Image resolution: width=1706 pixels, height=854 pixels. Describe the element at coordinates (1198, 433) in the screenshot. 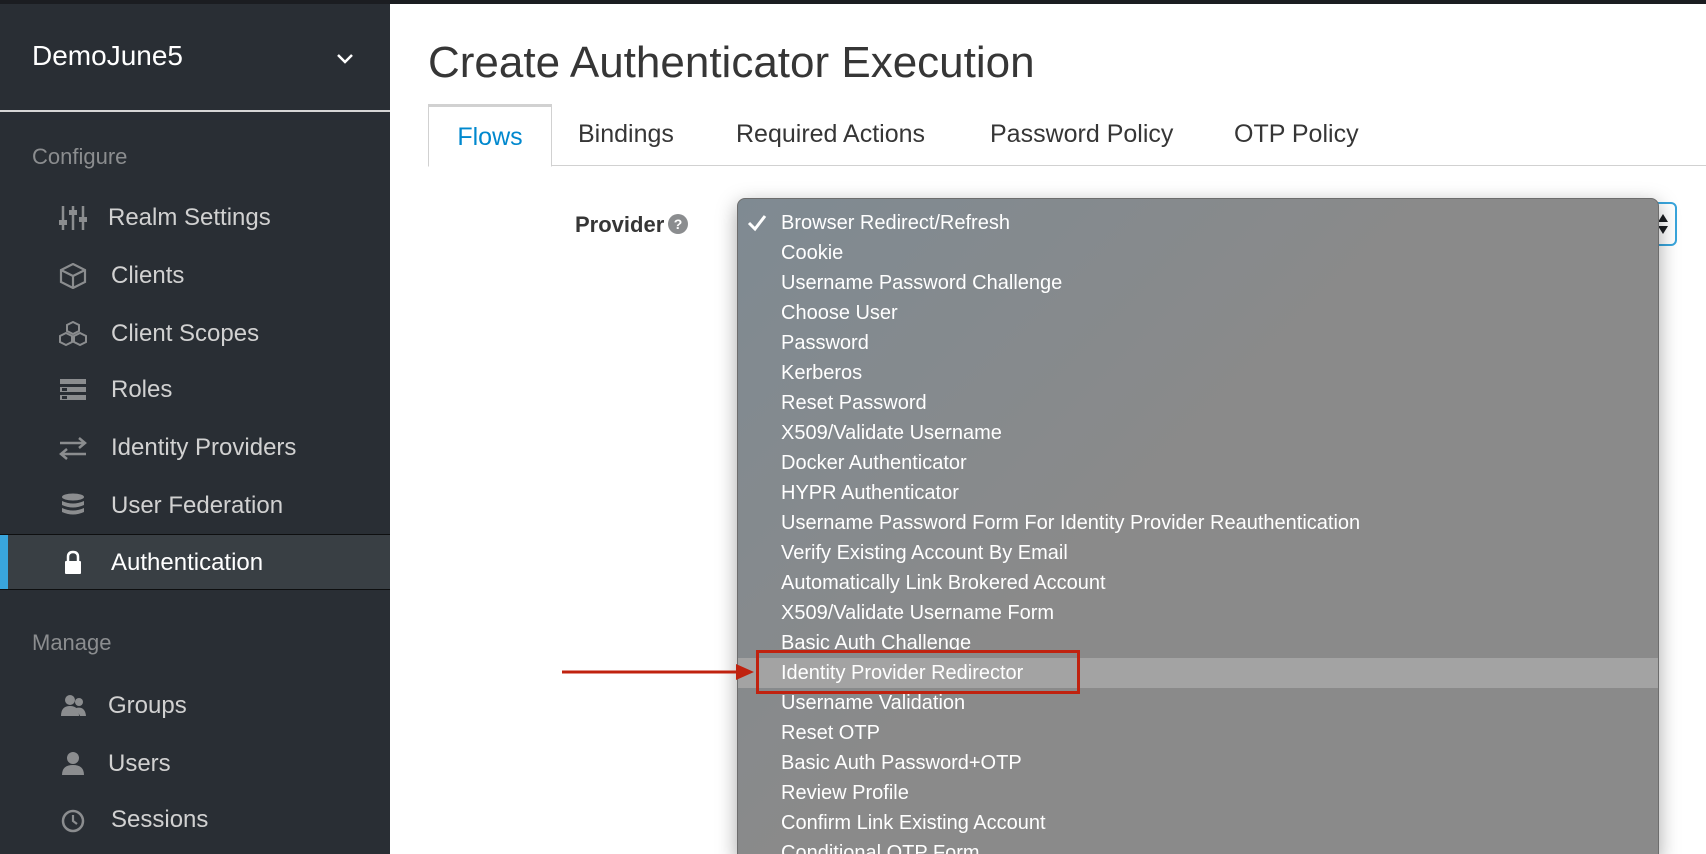

I see `dropdown-option: X509/Validate Username` at that location.